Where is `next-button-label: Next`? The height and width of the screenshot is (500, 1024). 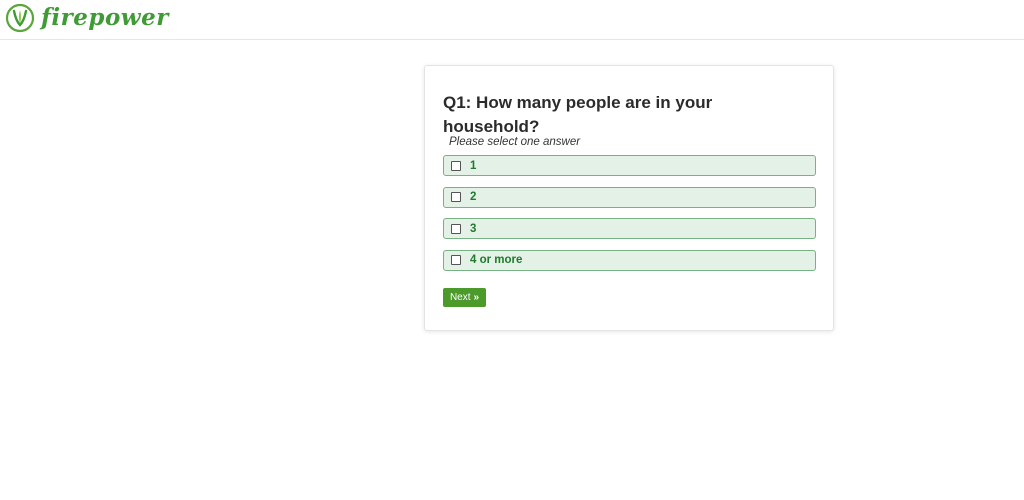 next-button-label: Next is located at coordinates (460, 297).